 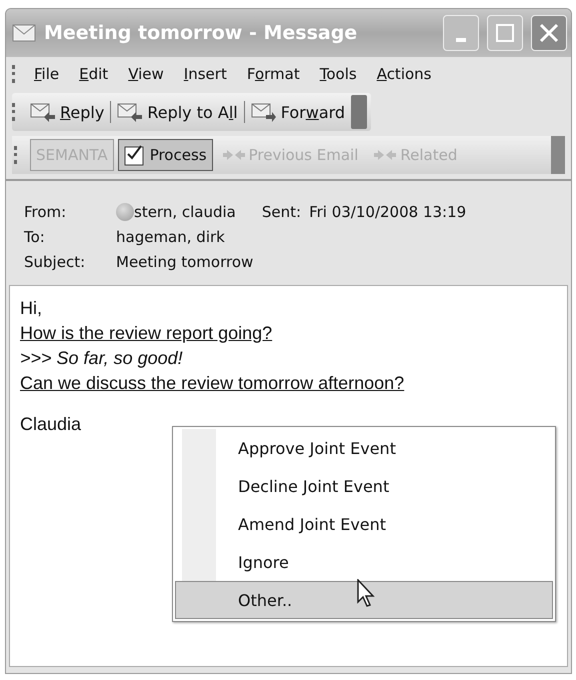 What do you see at coordinates (263, 112) in the screenshot?
I see `envelope-forward-icon` at bounding box center [263, 112].